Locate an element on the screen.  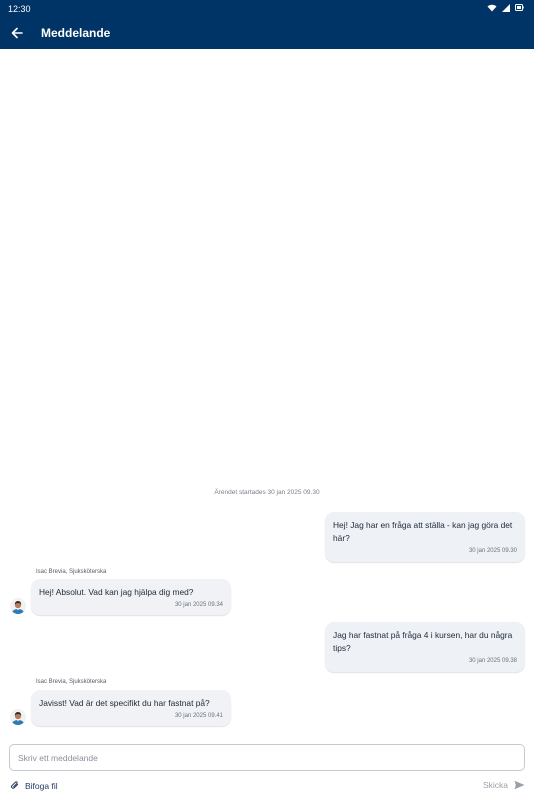
signal-icon is located at coordinates (506, 7).